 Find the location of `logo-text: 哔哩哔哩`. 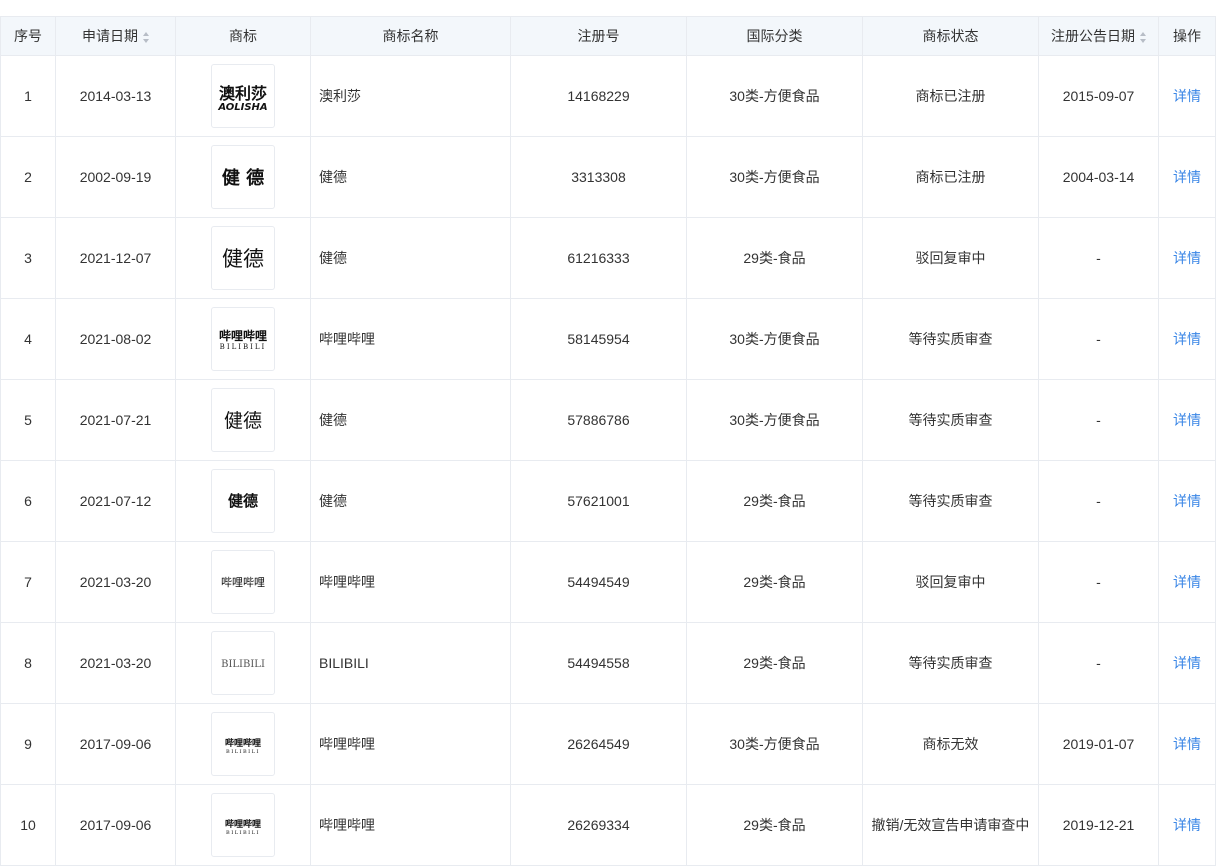

logo-text: 哔哩哔哩 is located at coordinates (243, 335).